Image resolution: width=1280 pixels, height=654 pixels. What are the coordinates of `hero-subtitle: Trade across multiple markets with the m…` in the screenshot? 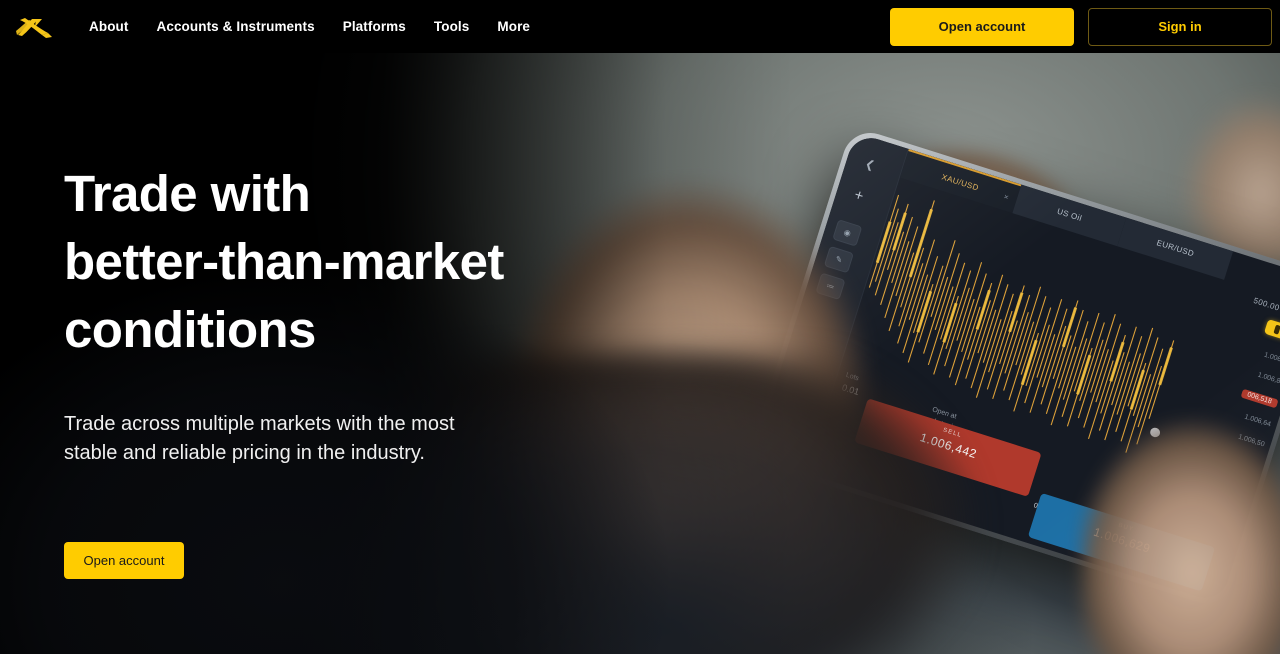 It's located at (259, 438).